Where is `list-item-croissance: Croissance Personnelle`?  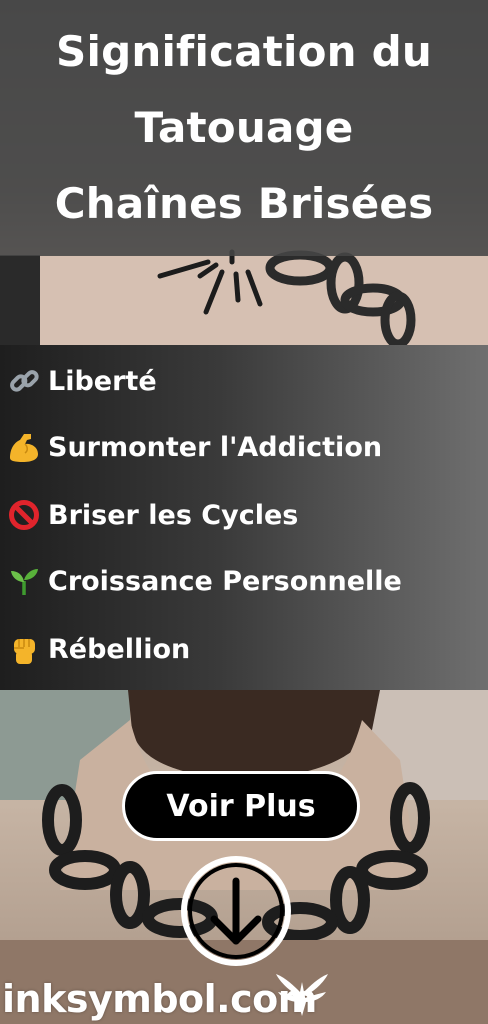 list-item-croissance: Croissance Personnelle is located at coordinates (204, 581).